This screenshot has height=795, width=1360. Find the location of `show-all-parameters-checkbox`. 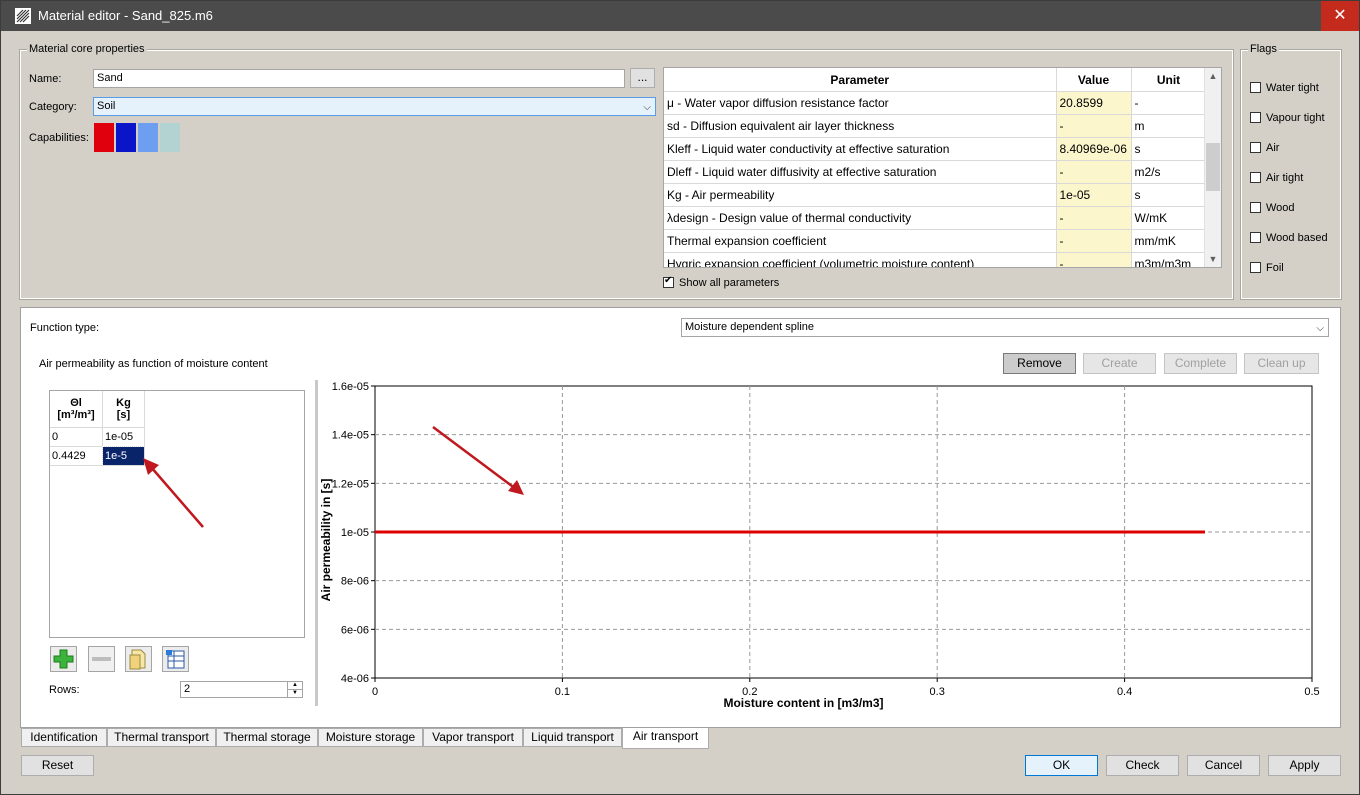

show-all-parameters-checkbox is located at coordinates (668, 281).